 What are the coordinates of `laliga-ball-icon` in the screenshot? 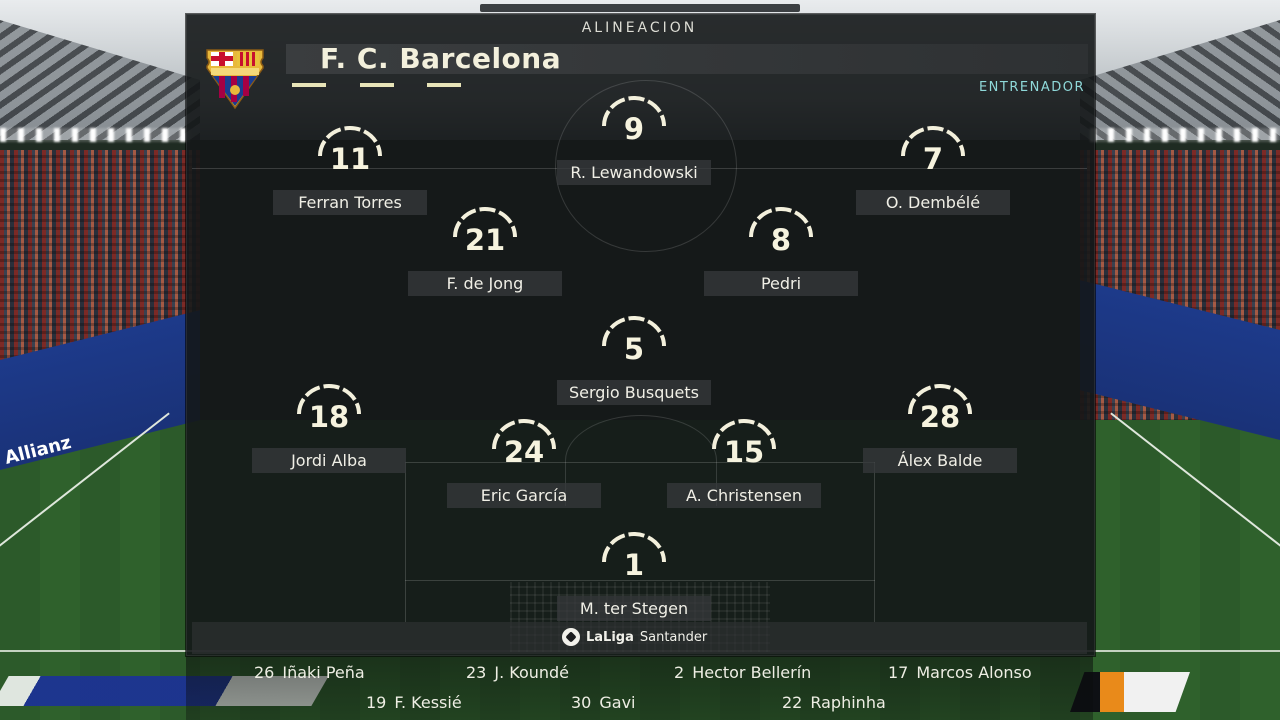 It's located at (571, 637).